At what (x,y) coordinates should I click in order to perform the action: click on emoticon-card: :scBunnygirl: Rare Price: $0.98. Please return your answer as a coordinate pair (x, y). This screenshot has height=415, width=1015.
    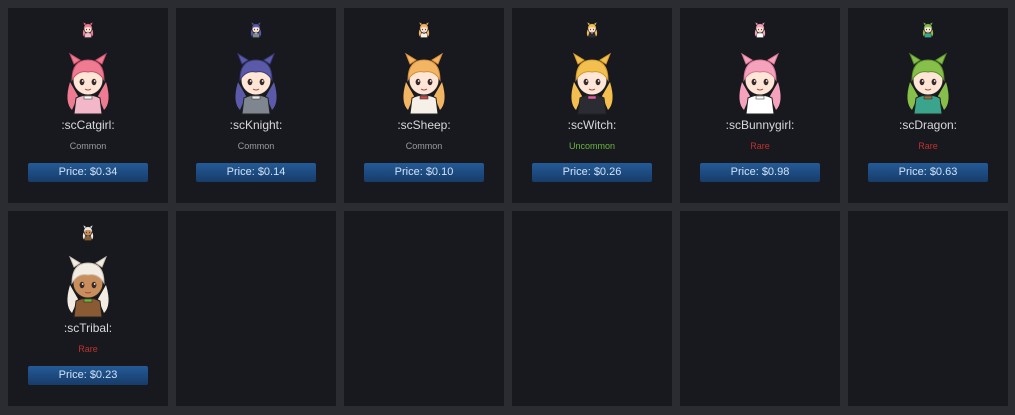
    Looking at the image, I should click on (760, 105).